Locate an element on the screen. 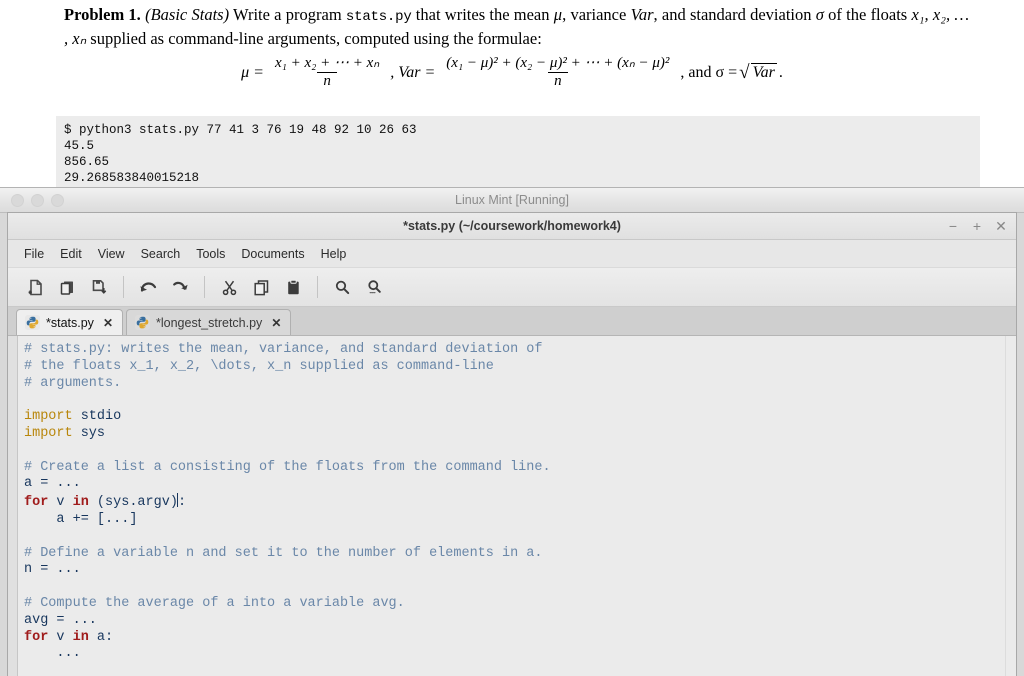 The height and width of the screenshot is (676, 1024). tab-longest-stretch-py: *longest_stretch.py ✕ is located at coordinates (209, 322).